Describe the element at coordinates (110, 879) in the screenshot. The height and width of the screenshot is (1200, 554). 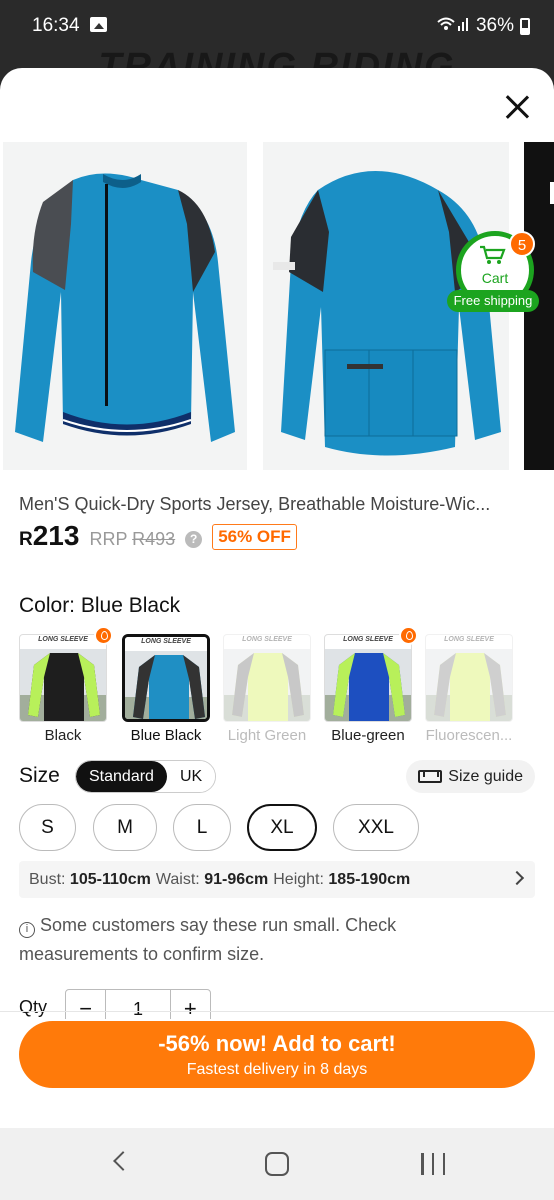
I see `bust-value: 105-110cm` at that location.